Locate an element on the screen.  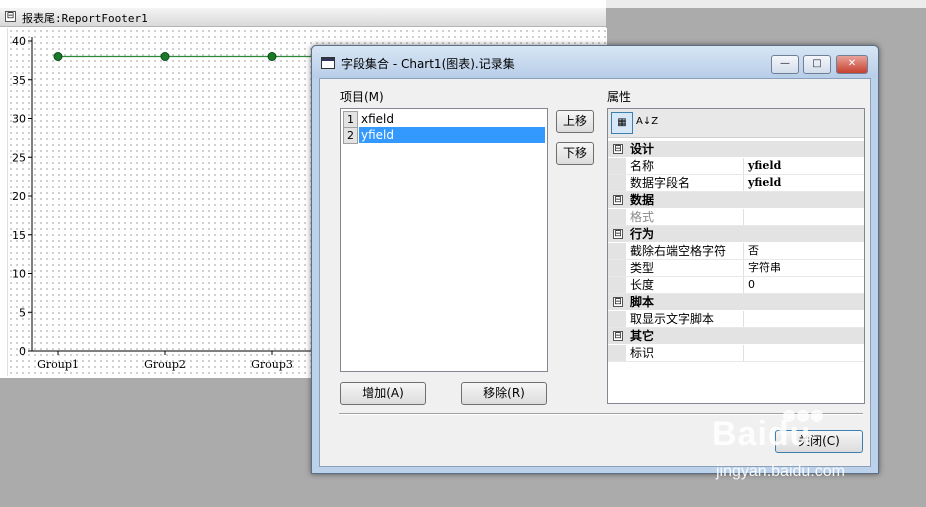
category-label: 其它 is located at coordinates (642, 336).